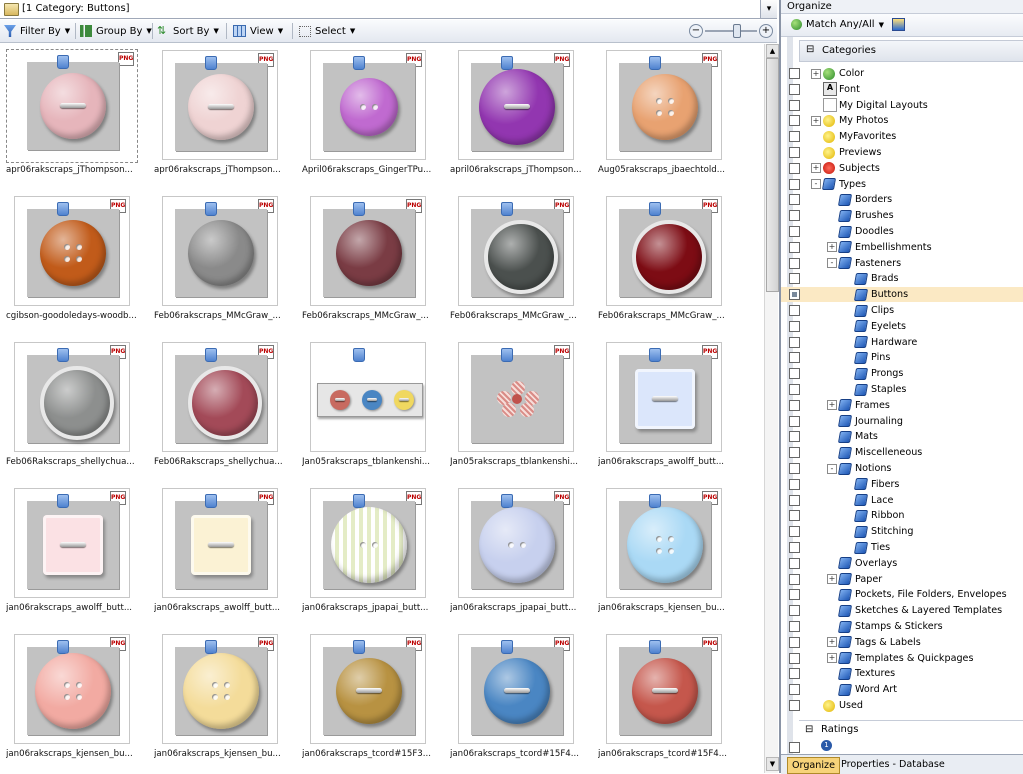  Describe the element at coordinates (772, 51) in the screenshot. I see `scroll-up-icon: ▲` at that location.